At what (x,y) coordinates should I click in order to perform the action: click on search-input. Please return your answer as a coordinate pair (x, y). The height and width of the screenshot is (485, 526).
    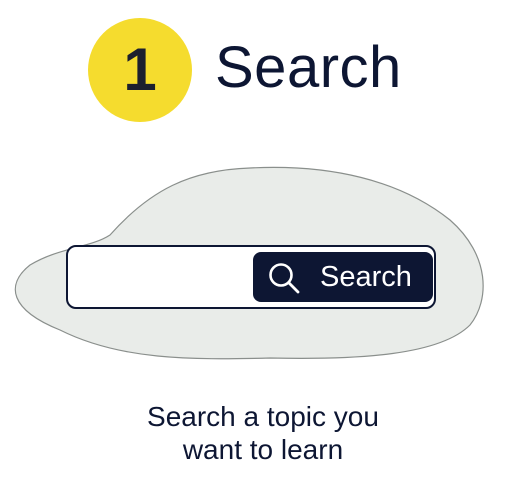
    Looking at the image, I should click on (165, 278).